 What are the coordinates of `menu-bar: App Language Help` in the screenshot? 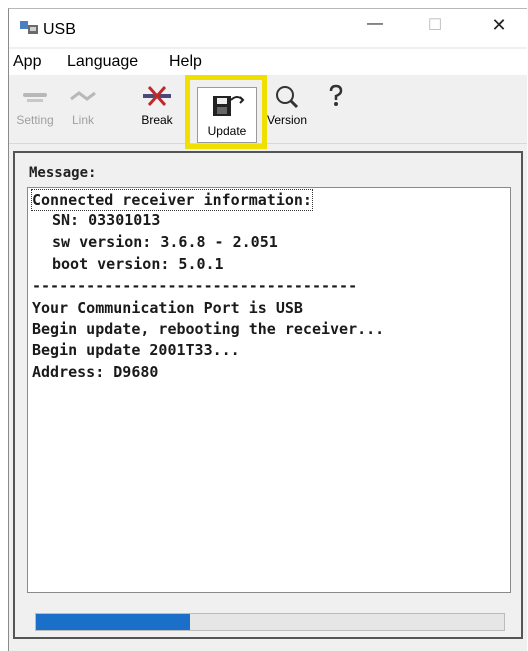 It's located at (268, 62).